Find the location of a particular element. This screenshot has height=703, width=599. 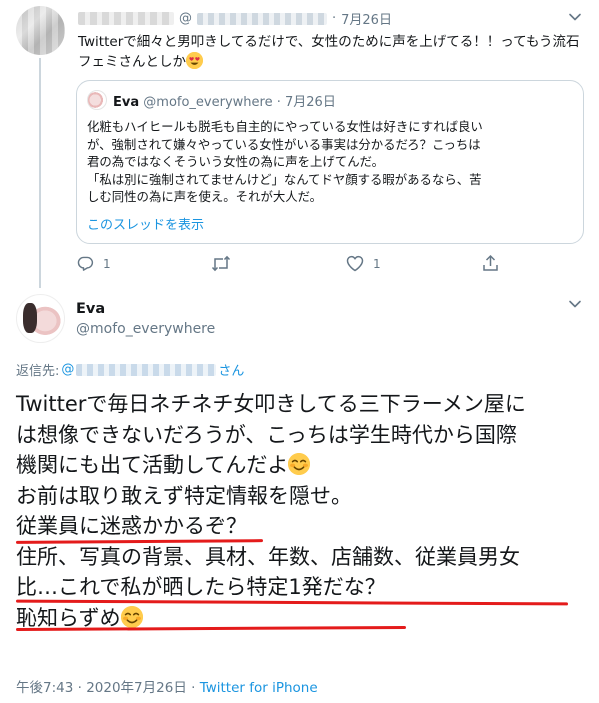

reply-count: 1 is located at coordinates (107, 263).